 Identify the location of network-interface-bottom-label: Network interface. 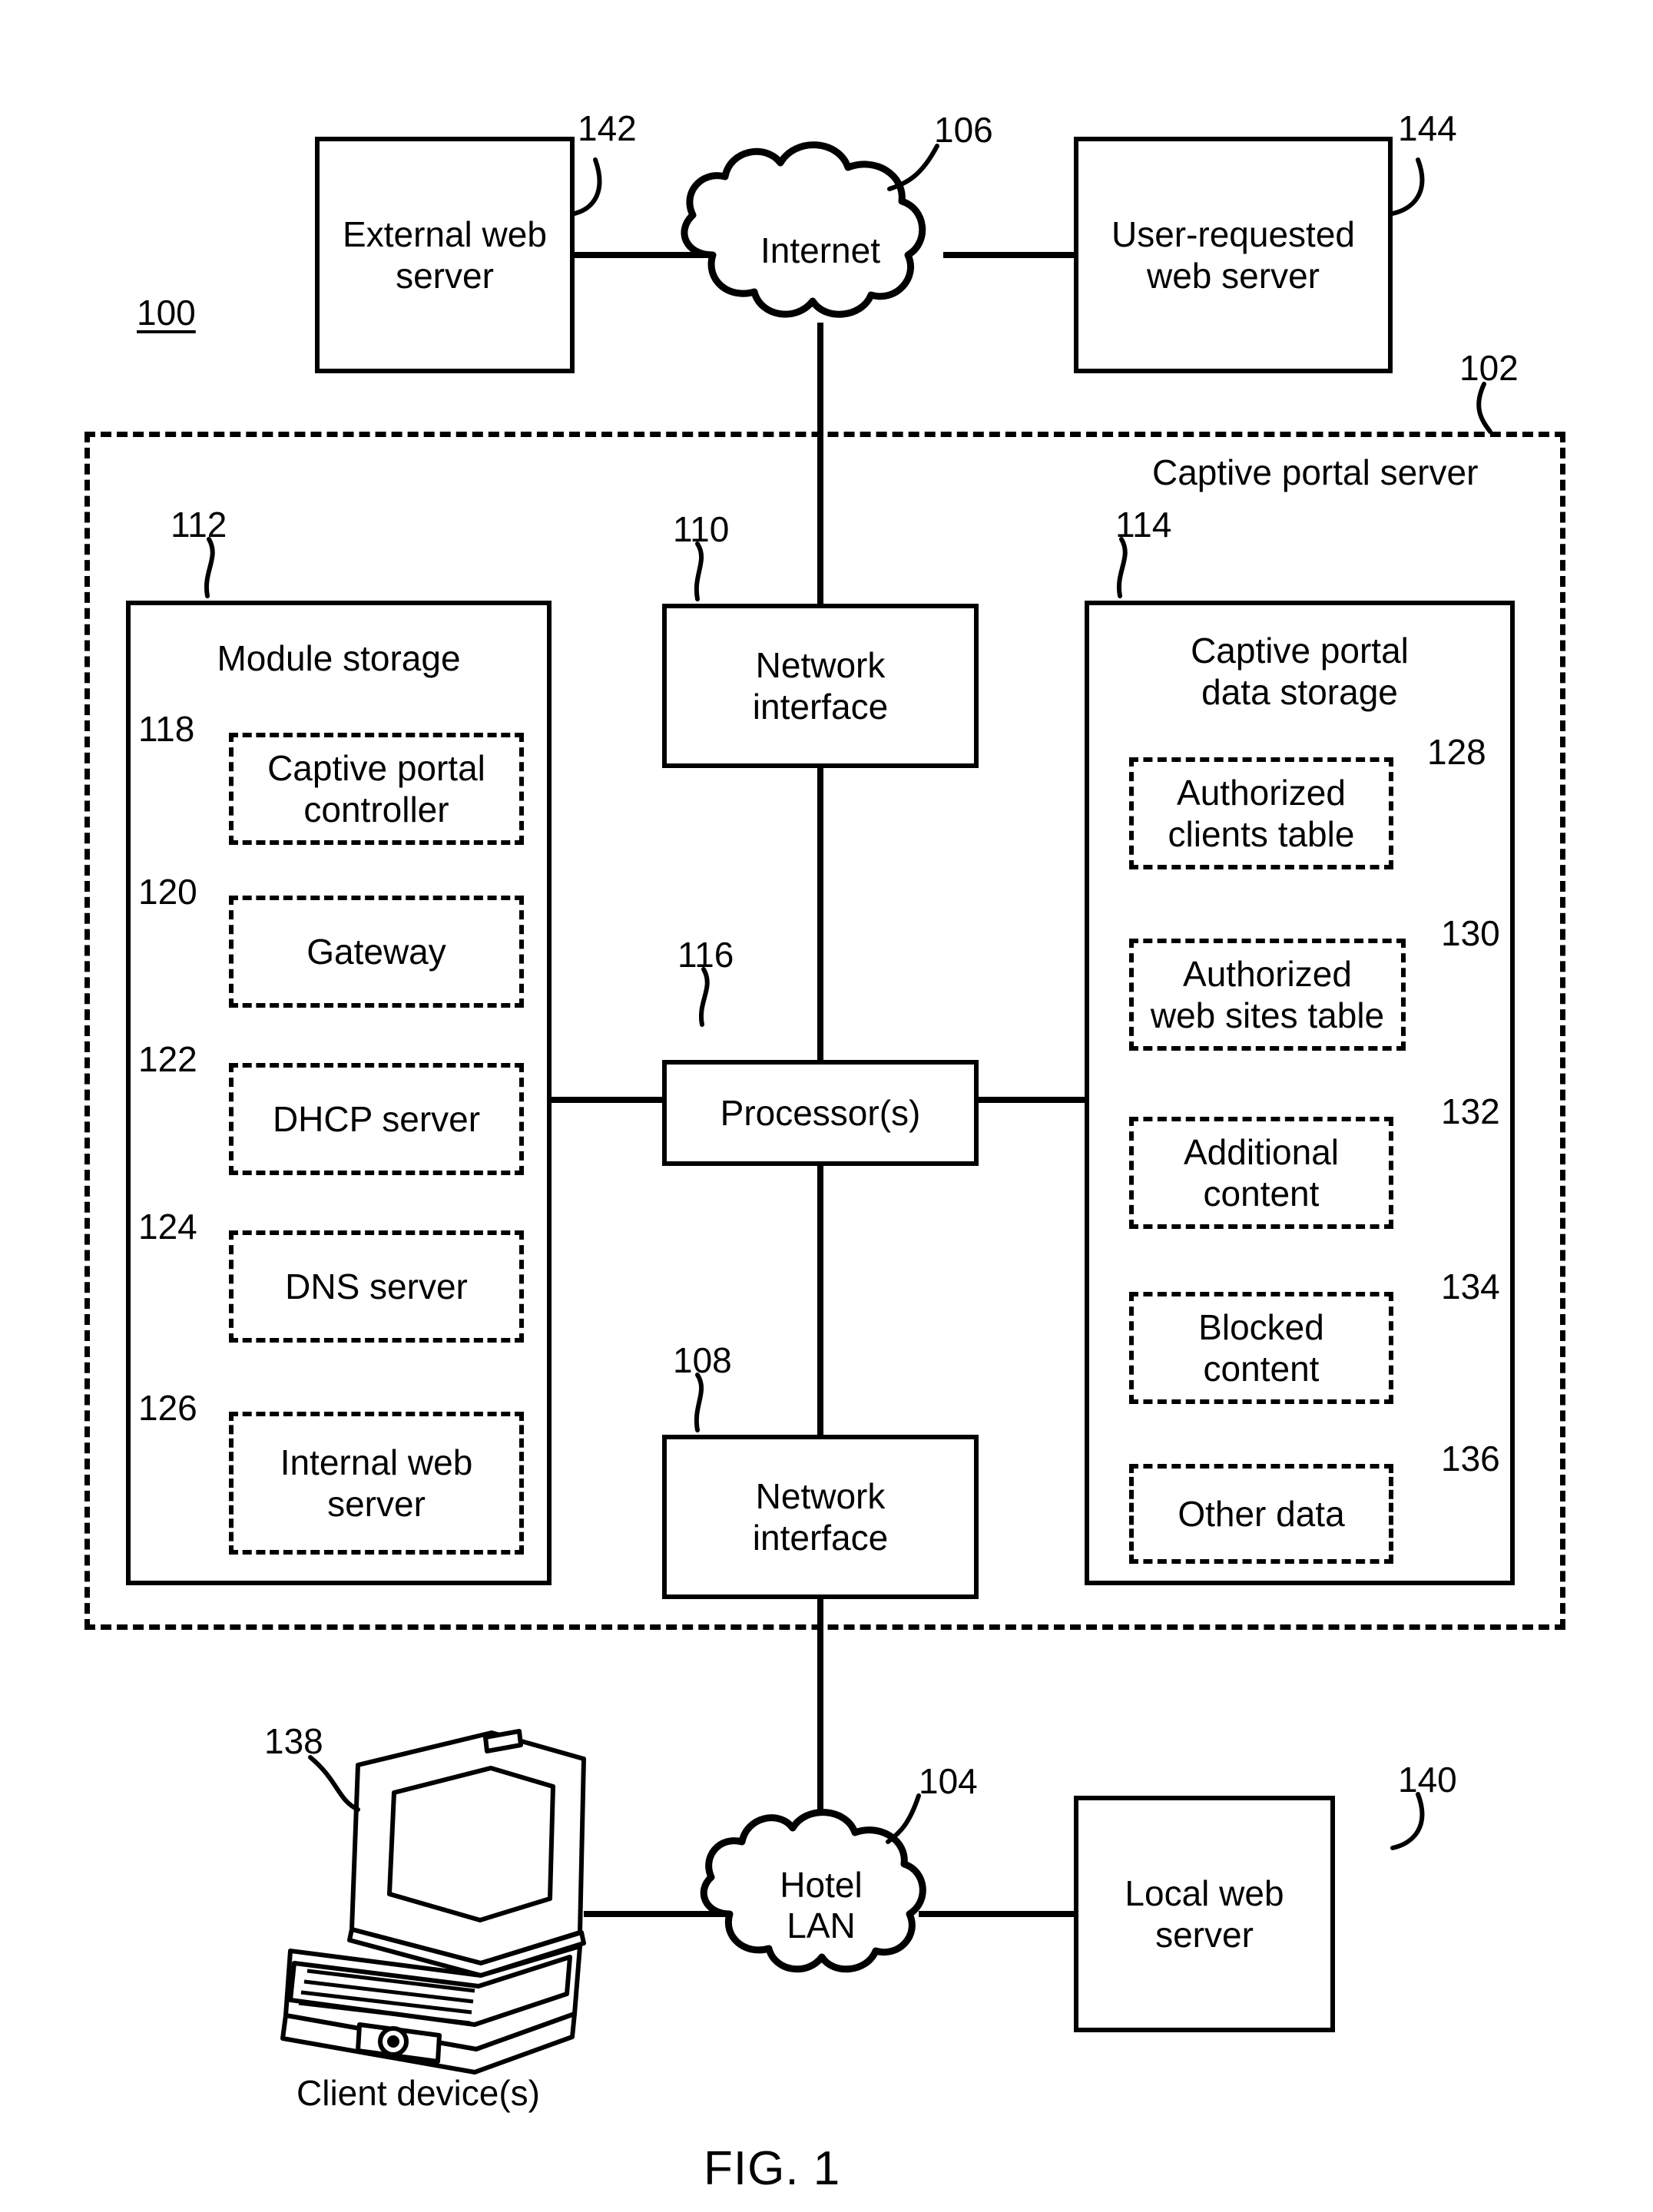
(821, 1517).